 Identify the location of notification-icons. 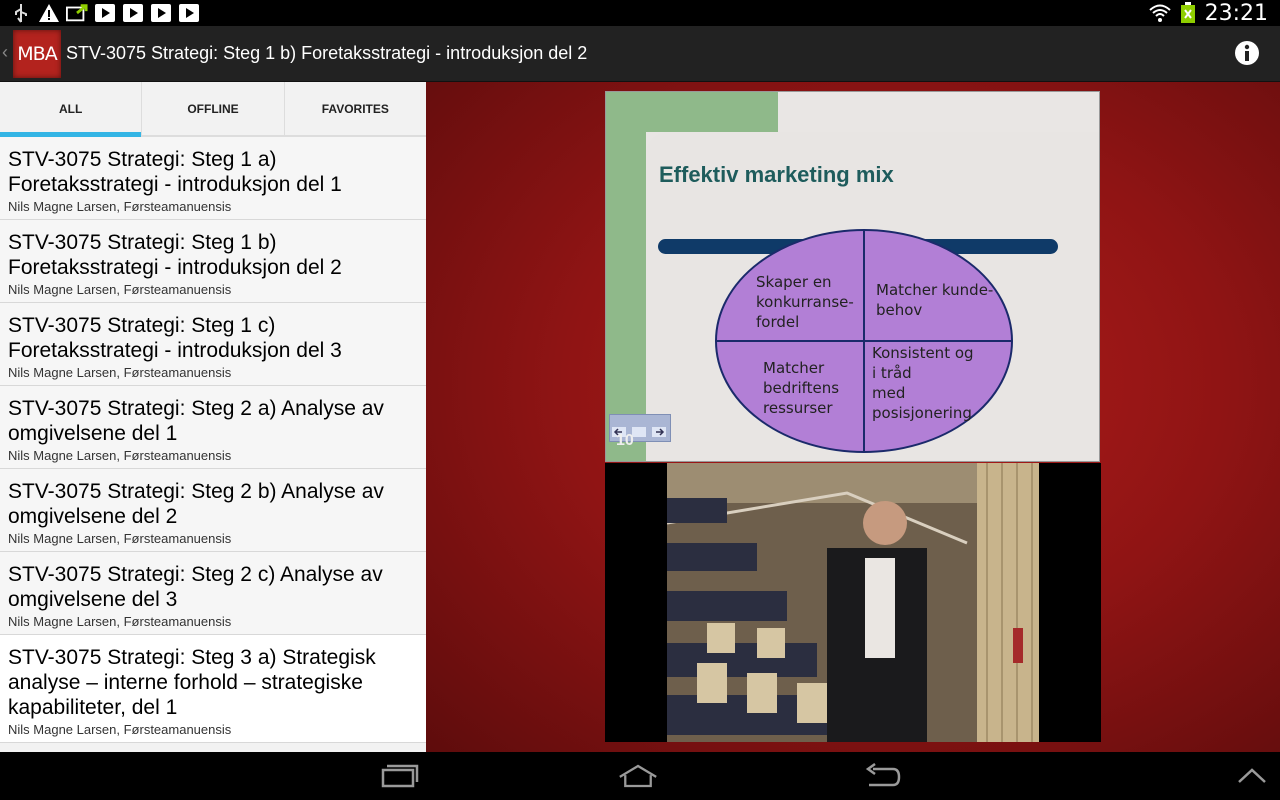
(105, 13).